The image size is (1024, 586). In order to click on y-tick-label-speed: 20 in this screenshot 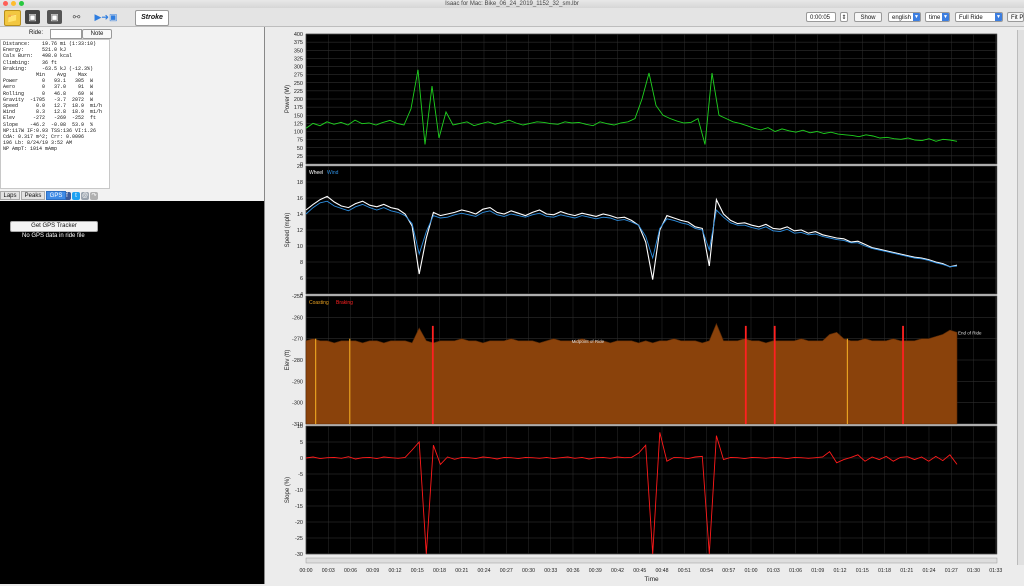, I will do `click(300, 167)`.